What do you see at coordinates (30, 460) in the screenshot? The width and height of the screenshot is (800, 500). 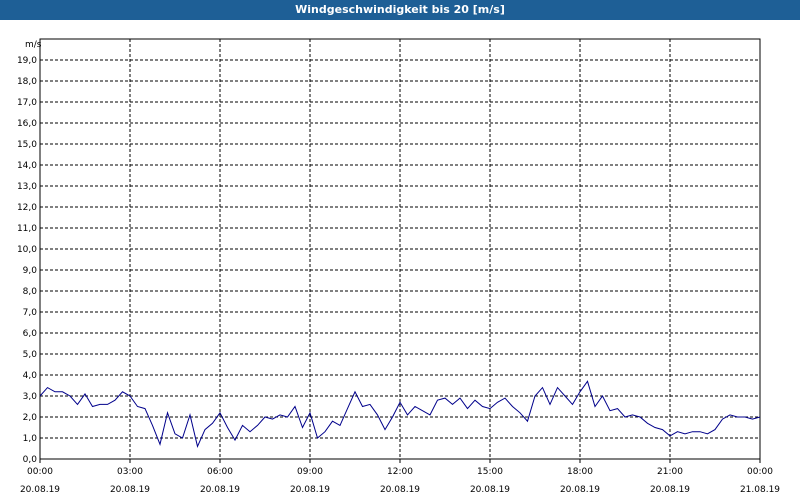 I see `y-tick-label: 0,0` at bounding box center [30, 460].